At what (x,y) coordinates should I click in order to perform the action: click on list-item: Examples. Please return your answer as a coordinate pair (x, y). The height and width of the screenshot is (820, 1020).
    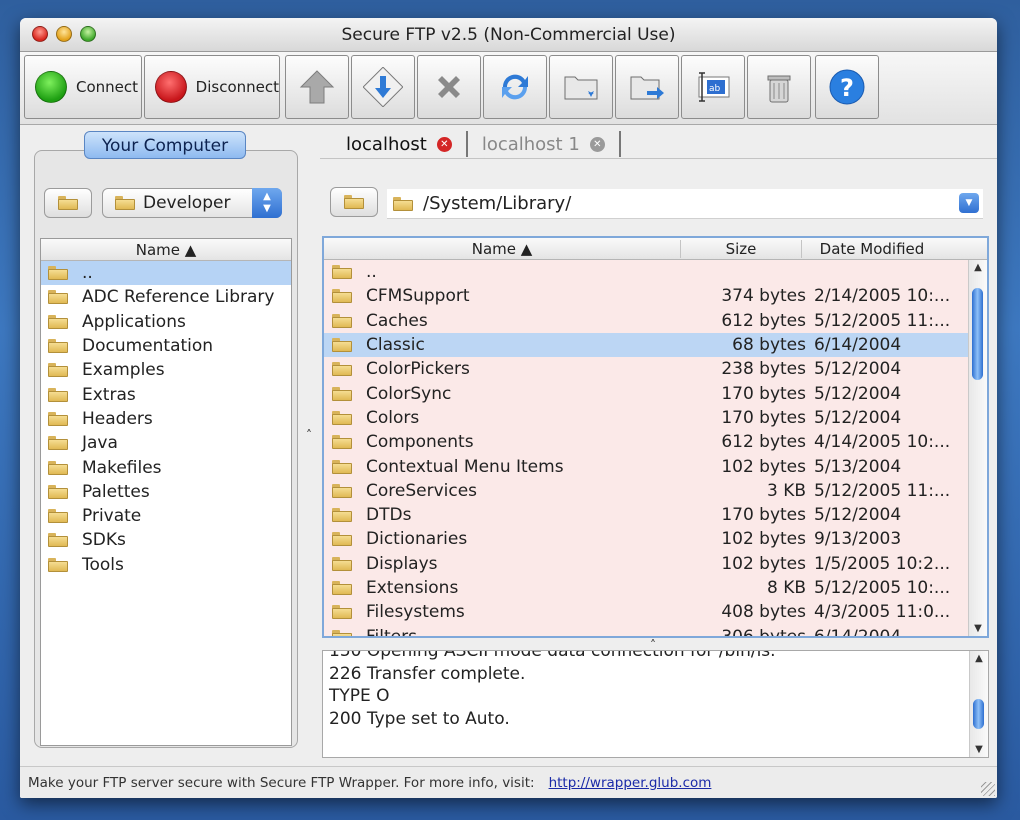
    Looking at the image, I should click on (166, 370).